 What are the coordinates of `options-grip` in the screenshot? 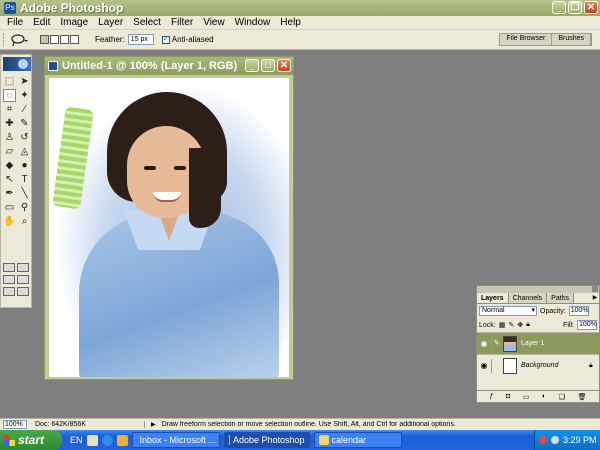 It's located at (4, 39).